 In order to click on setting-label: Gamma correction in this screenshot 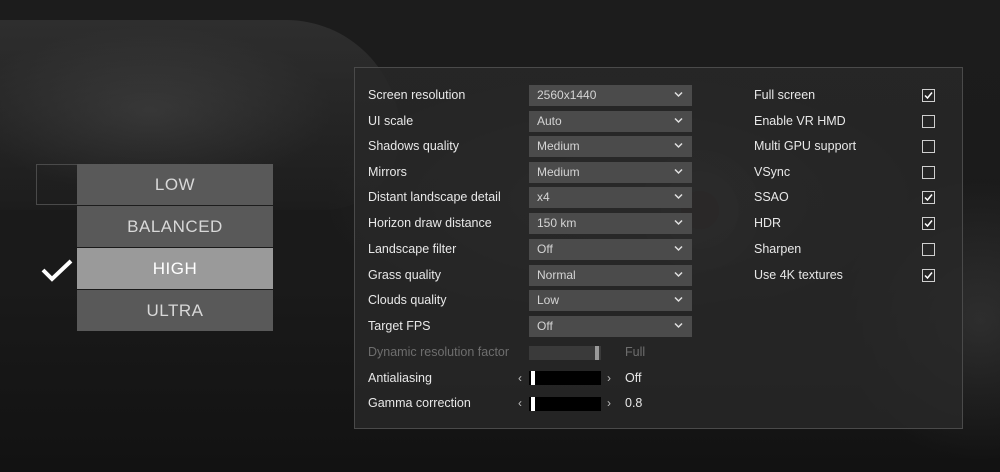, I will do `click(419, 403)`.